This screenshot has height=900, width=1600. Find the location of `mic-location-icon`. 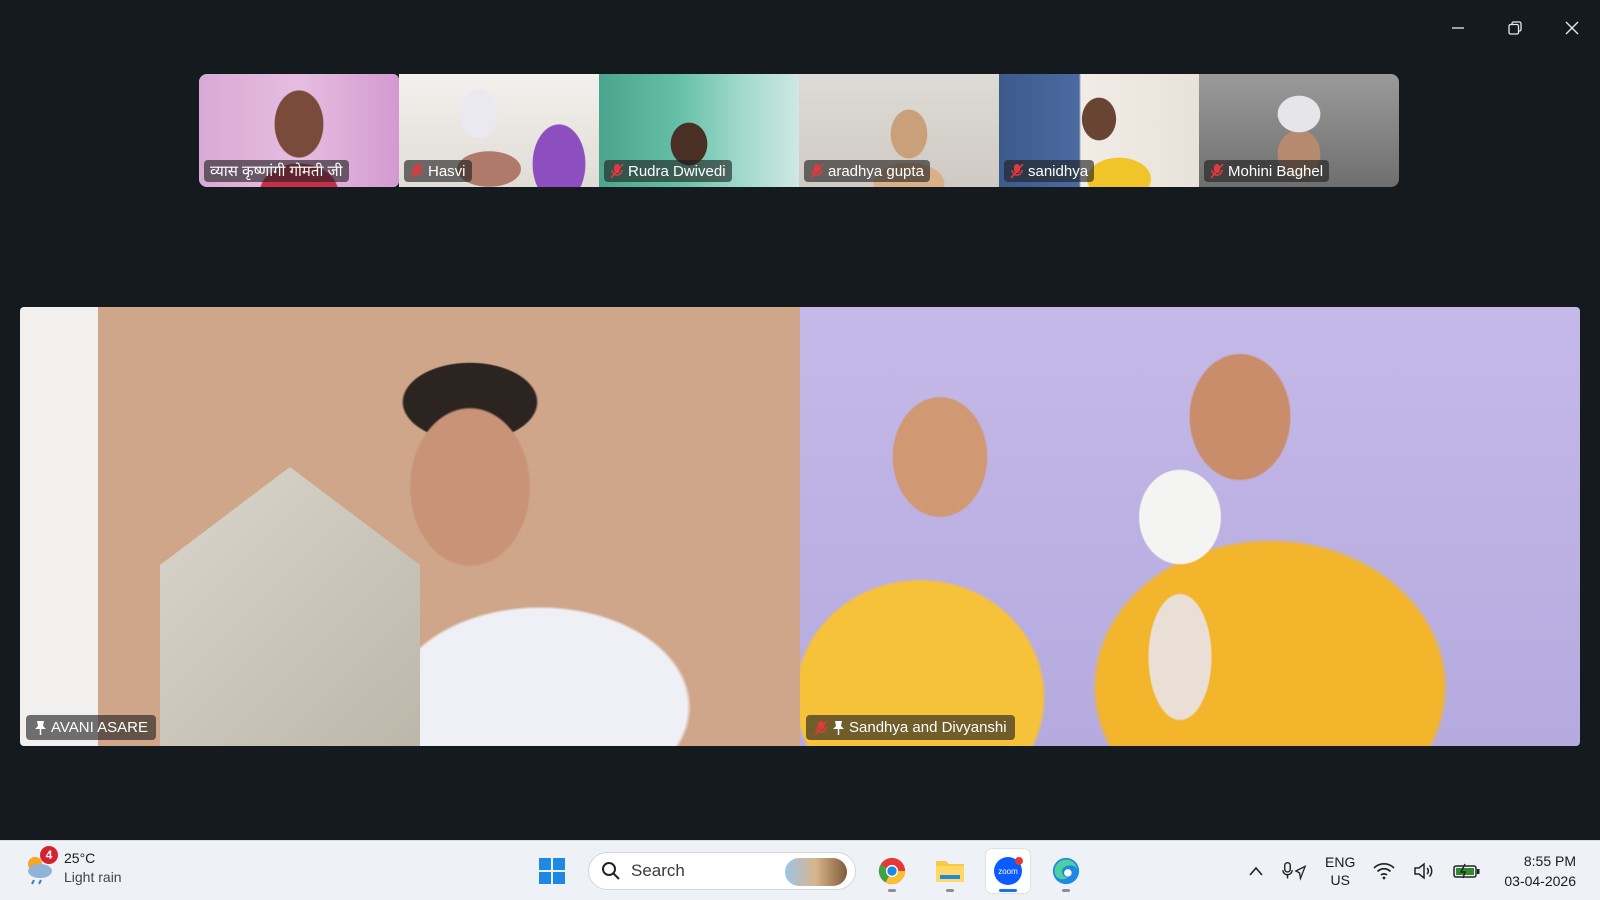

mic-location-icon is located at coordinates (1294, 871).